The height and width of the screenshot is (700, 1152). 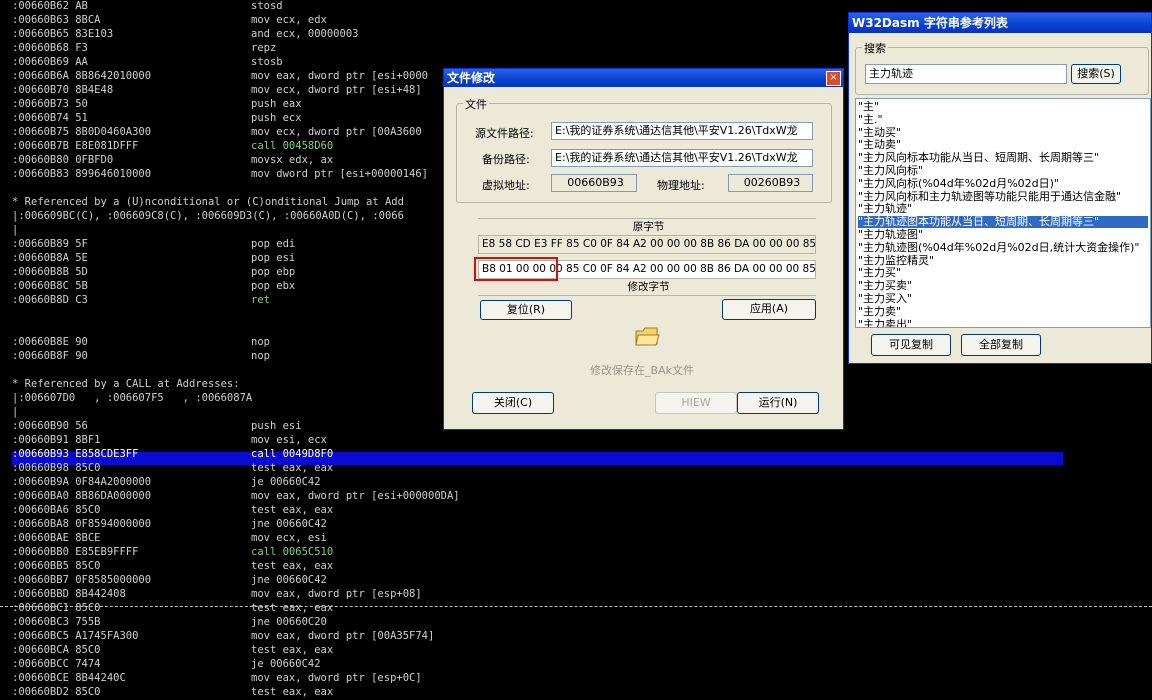 I want to click on backup-path-label: 备份路径:, so click(x=506, y=159).